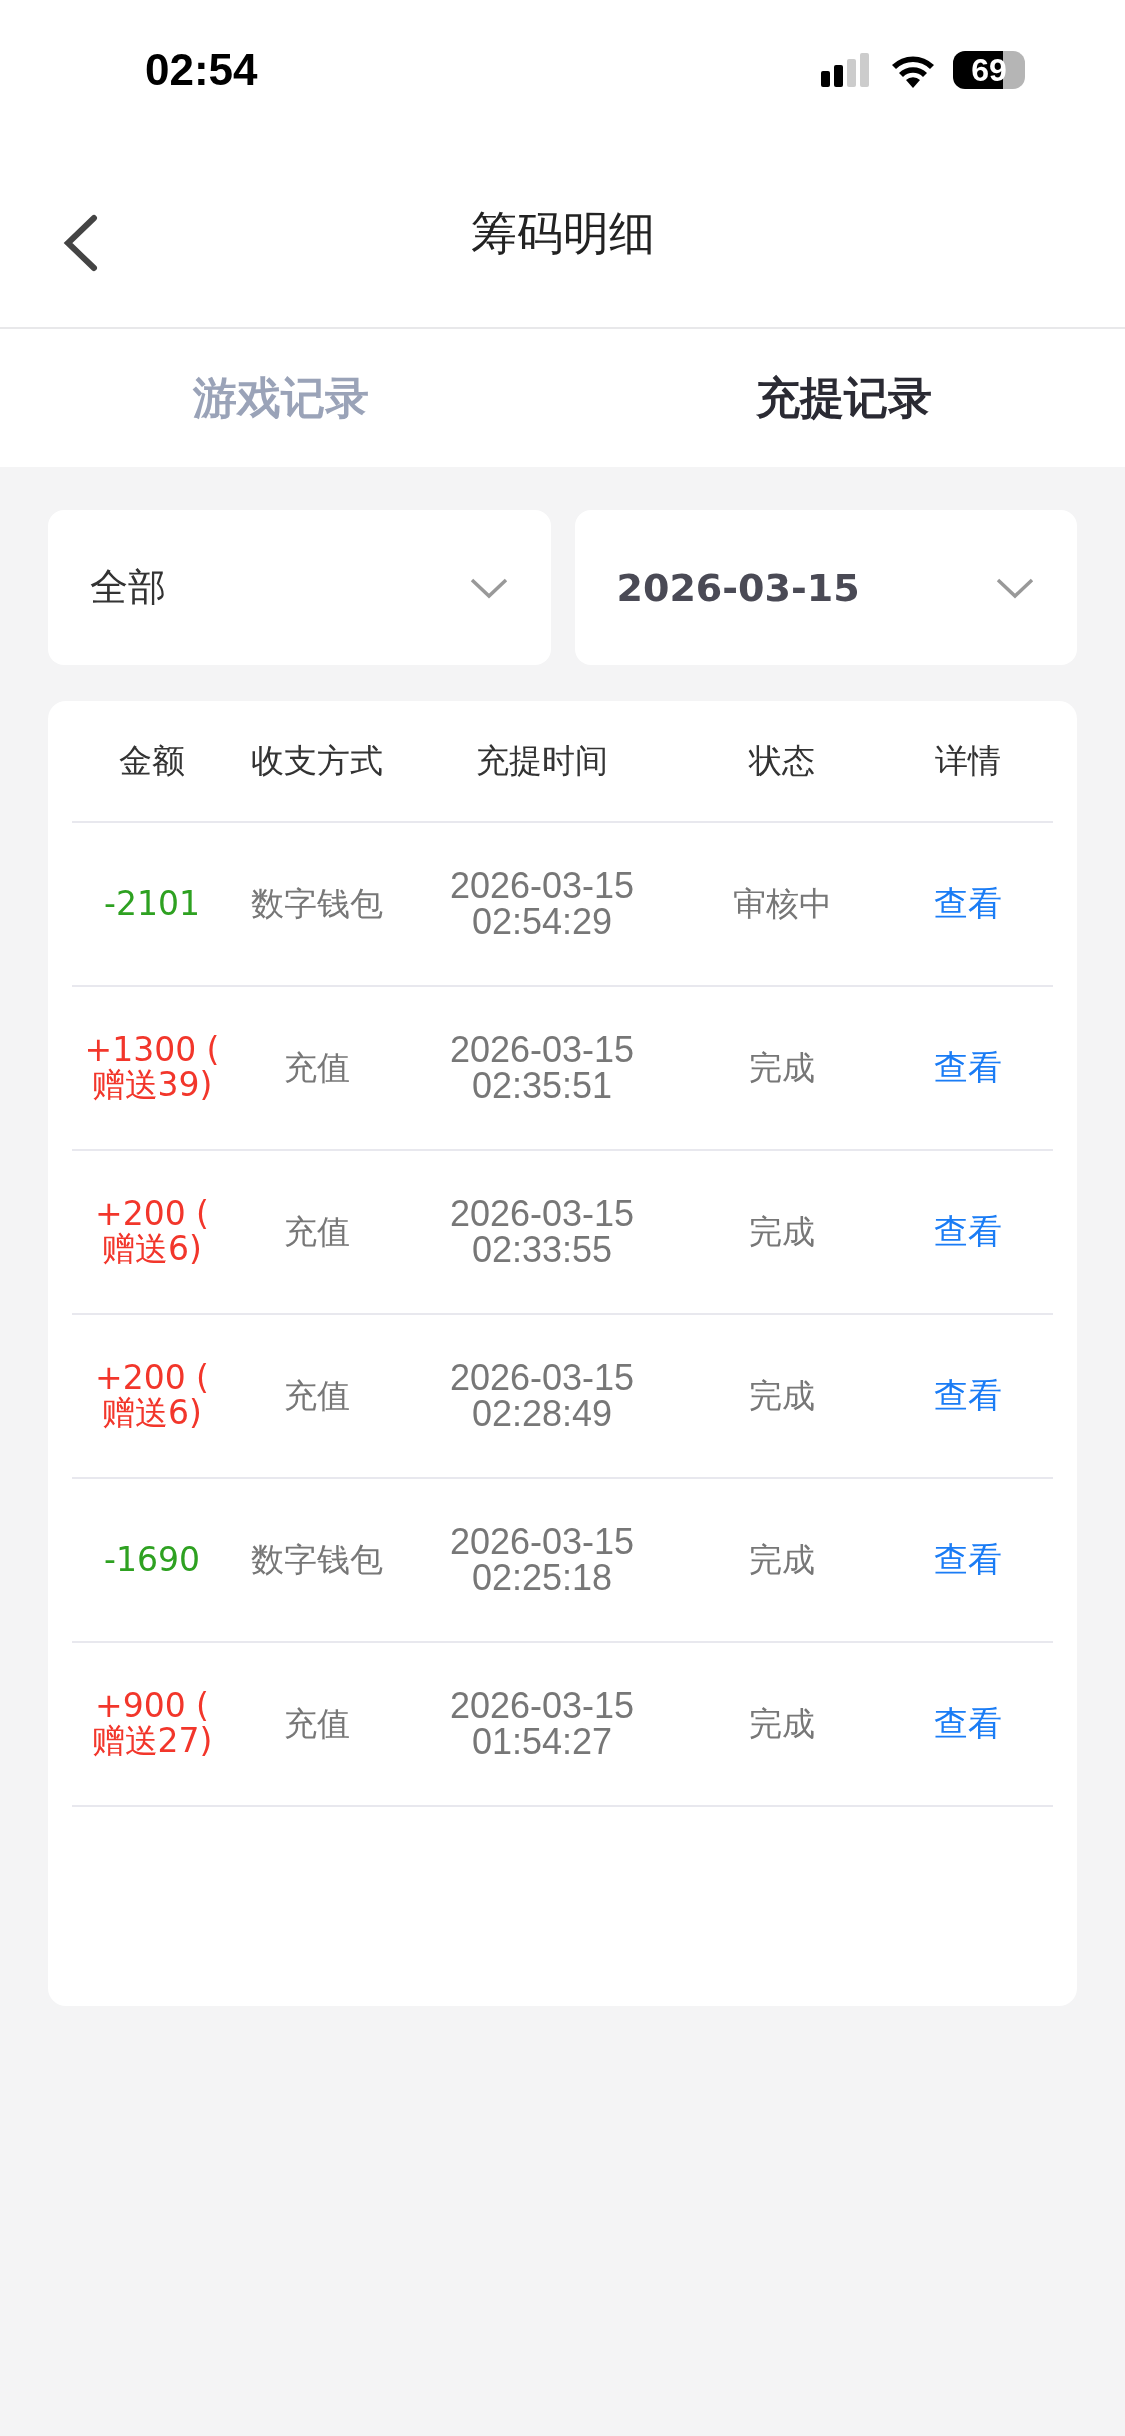 The height and width of the screenshot is (2436, 1125). I want to click on tab: 充提记录, so click(843, 398).